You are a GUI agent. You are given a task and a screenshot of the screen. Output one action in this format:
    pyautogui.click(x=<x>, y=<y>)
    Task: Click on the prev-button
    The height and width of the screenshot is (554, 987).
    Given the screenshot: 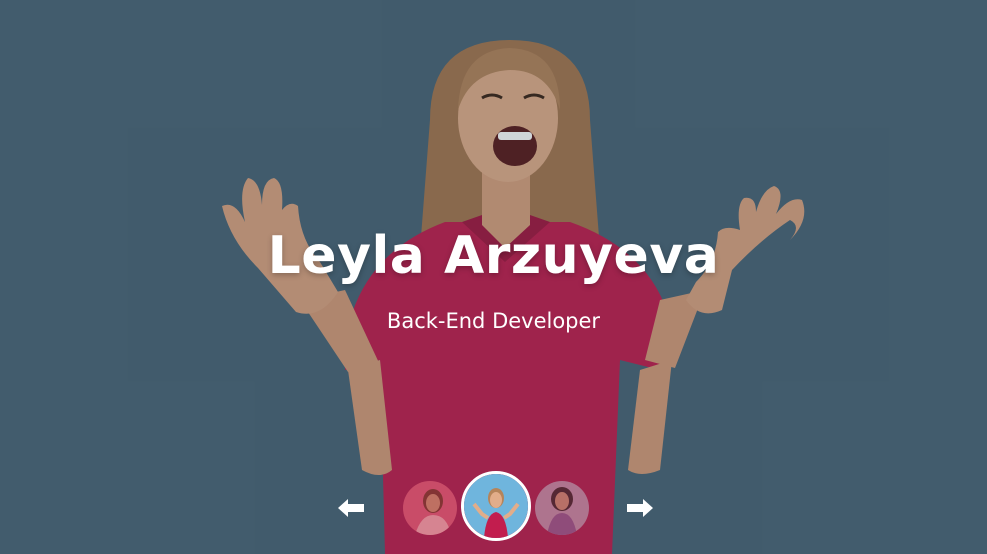 What is the action you would take?
    pyautogui.click(x=351, y=508)
    